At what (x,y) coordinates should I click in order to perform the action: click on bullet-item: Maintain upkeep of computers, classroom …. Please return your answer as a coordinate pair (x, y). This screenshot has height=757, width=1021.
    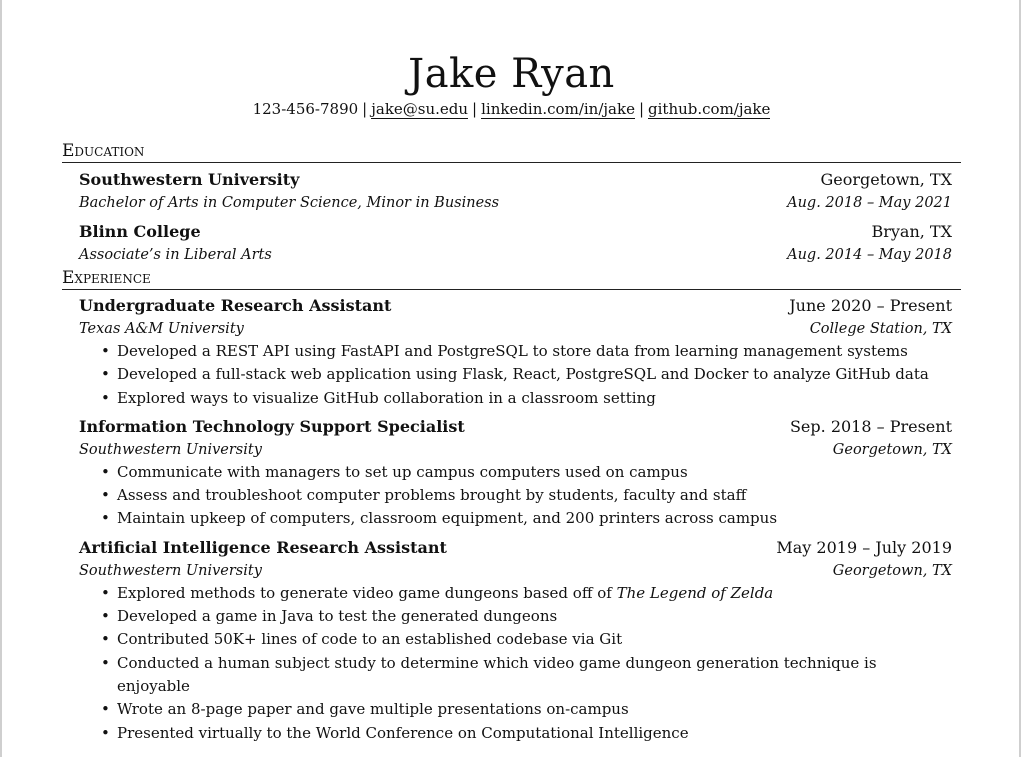
    Looking at the image, I should click on (526, 519).